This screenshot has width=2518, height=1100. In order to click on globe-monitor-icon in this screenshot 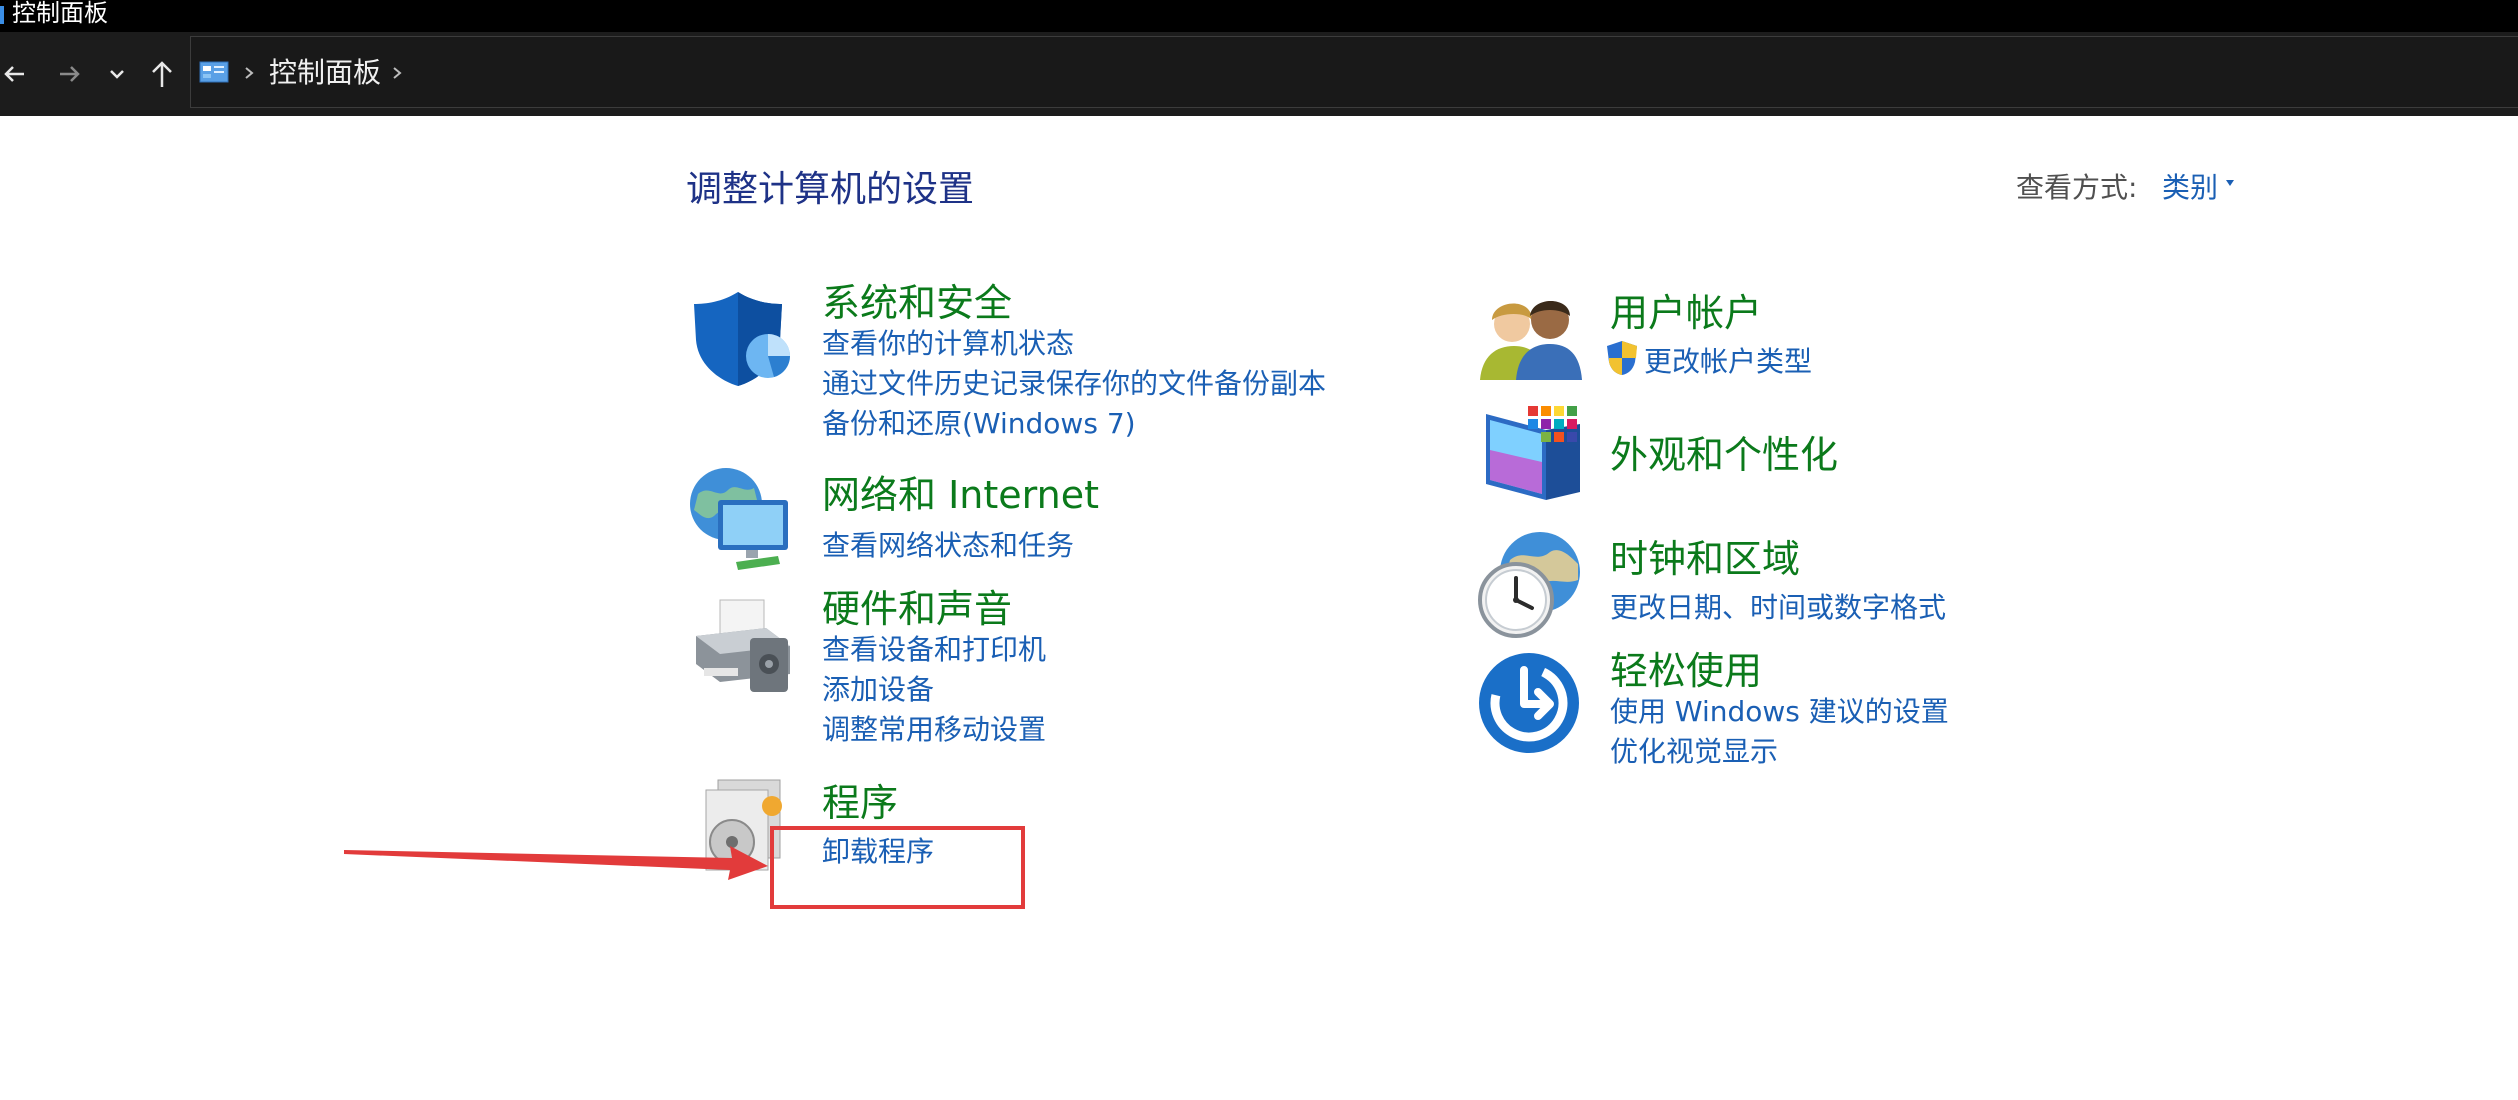, I will do `click(742, 518)`.